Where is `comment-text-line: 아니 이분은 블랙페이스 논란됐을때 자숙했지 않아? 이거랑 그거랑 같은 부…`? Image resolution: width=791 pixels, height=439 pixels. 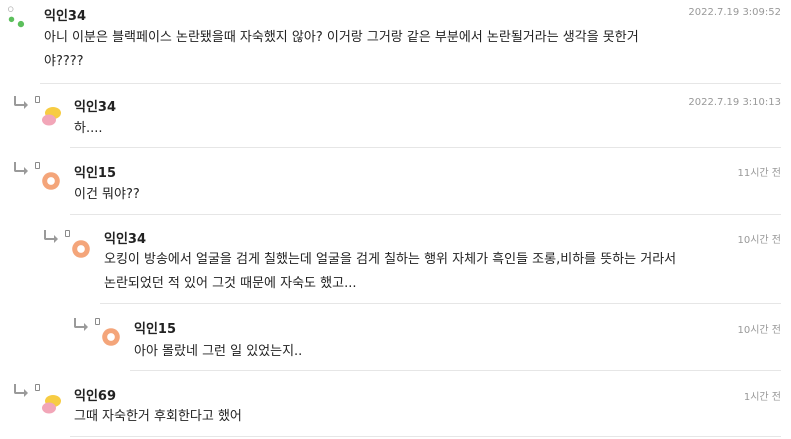
comment-text-line: 아니 이분은 블랙페이스 논란됐을때 자숙했지 않아? 이거랑 그거랑 같은 부… is located at coordinates (341, 37).